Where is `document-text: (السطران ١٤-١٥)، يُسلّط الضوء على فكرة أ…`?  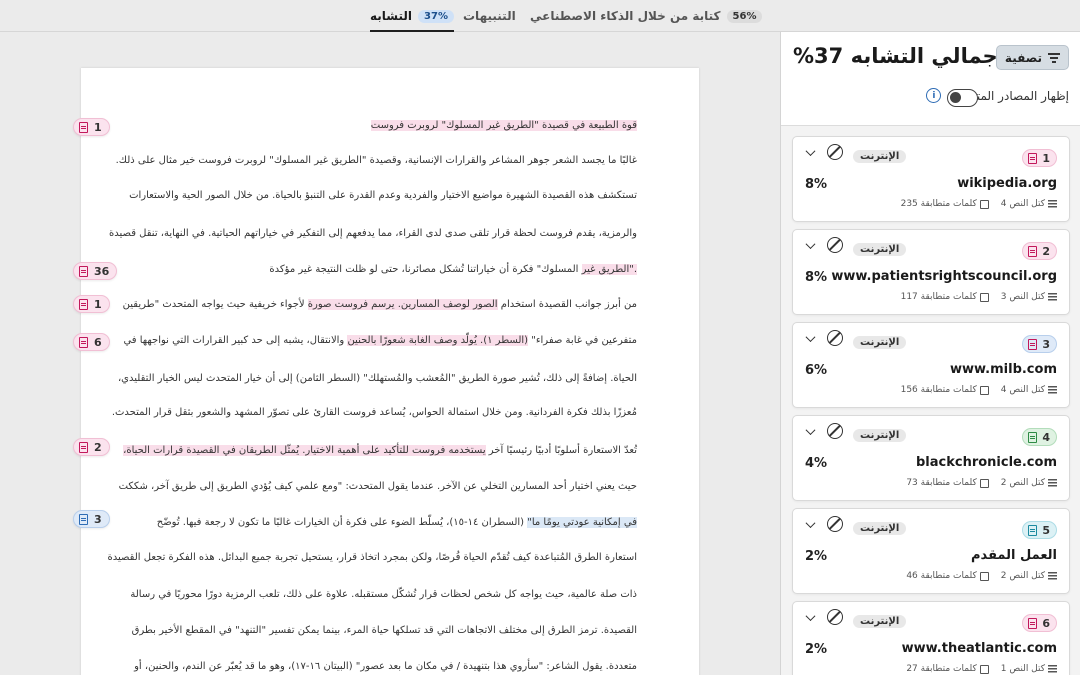 document-text: (السطران ١٤-١٥)، يُسلّط الضوء على فكرة أ… is located at coordinates (342, 522).